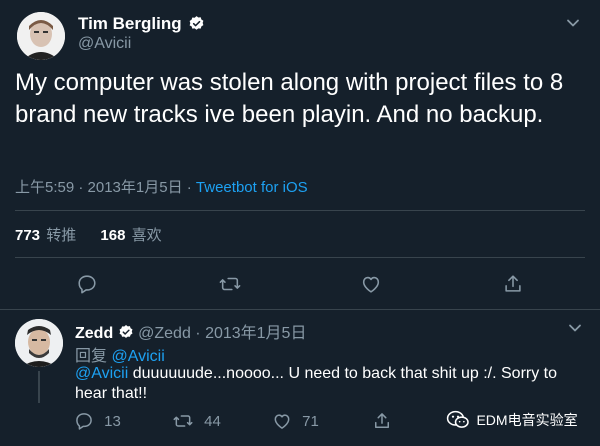 The image size is (600, 446). I want to click on reply-action-like: 71, so click(295, 421).